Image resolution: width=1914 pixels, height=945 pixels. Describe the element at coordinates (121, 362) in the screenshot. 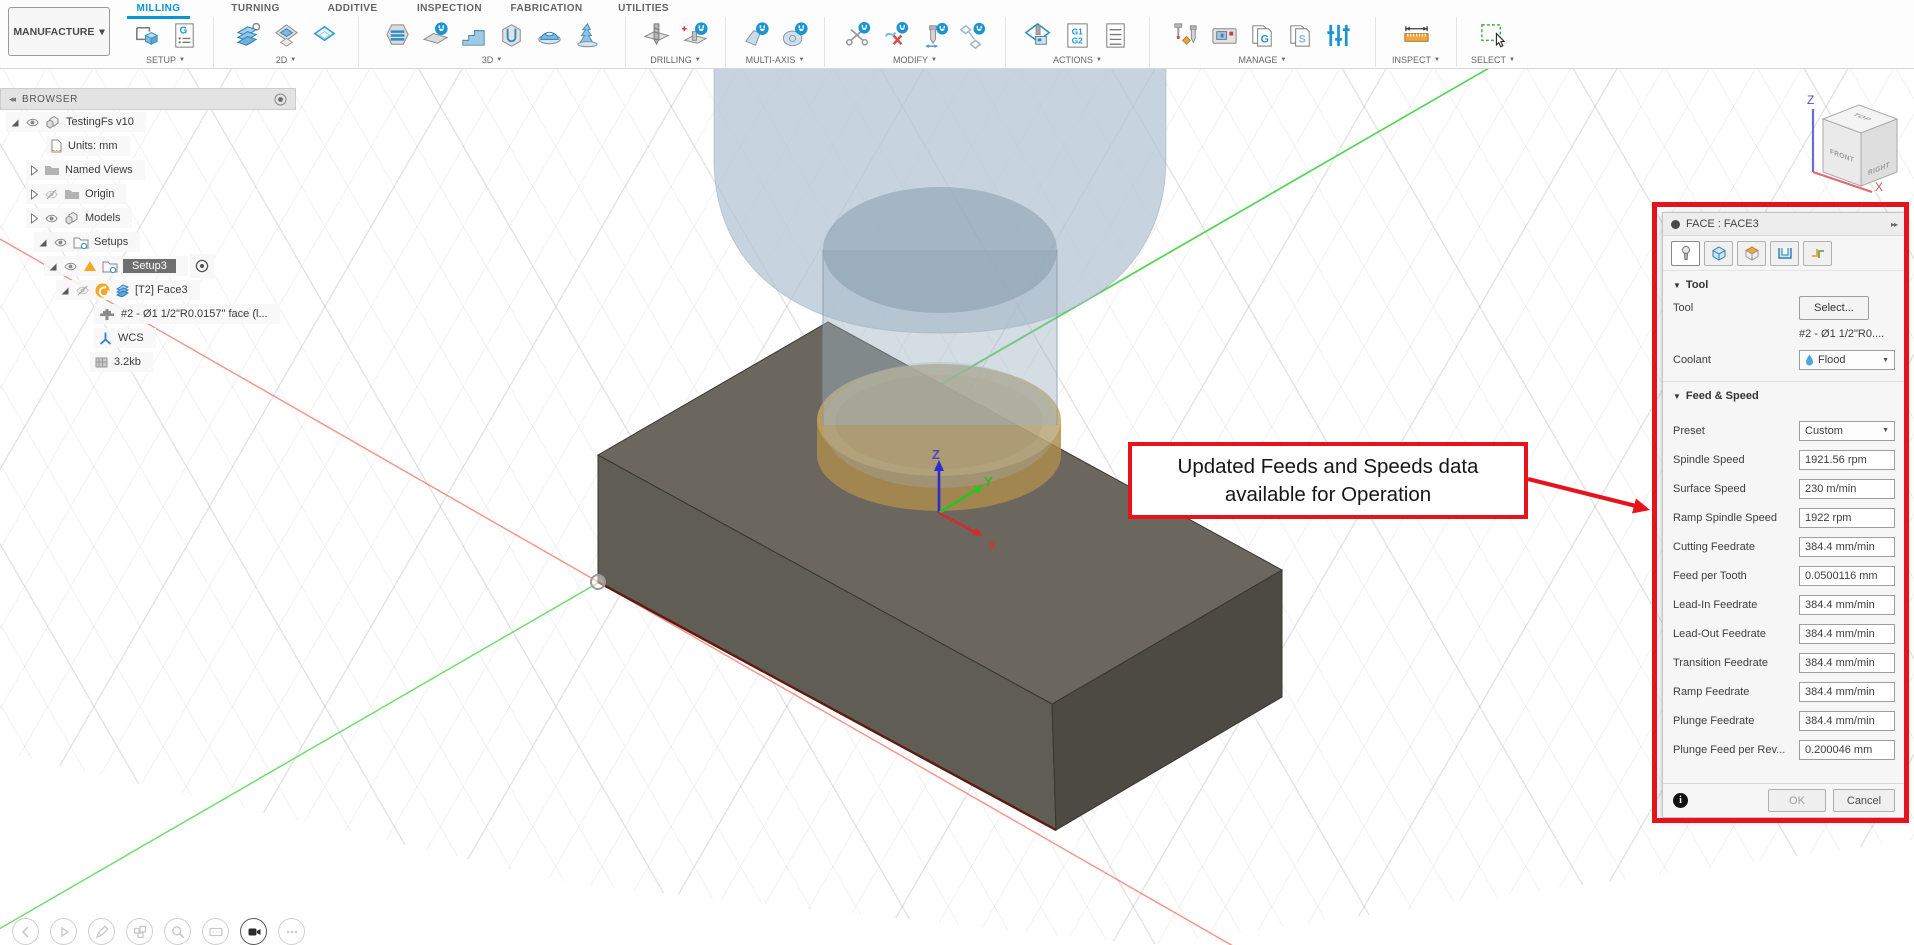

I see `tree-item: 3.2kb` at that location.